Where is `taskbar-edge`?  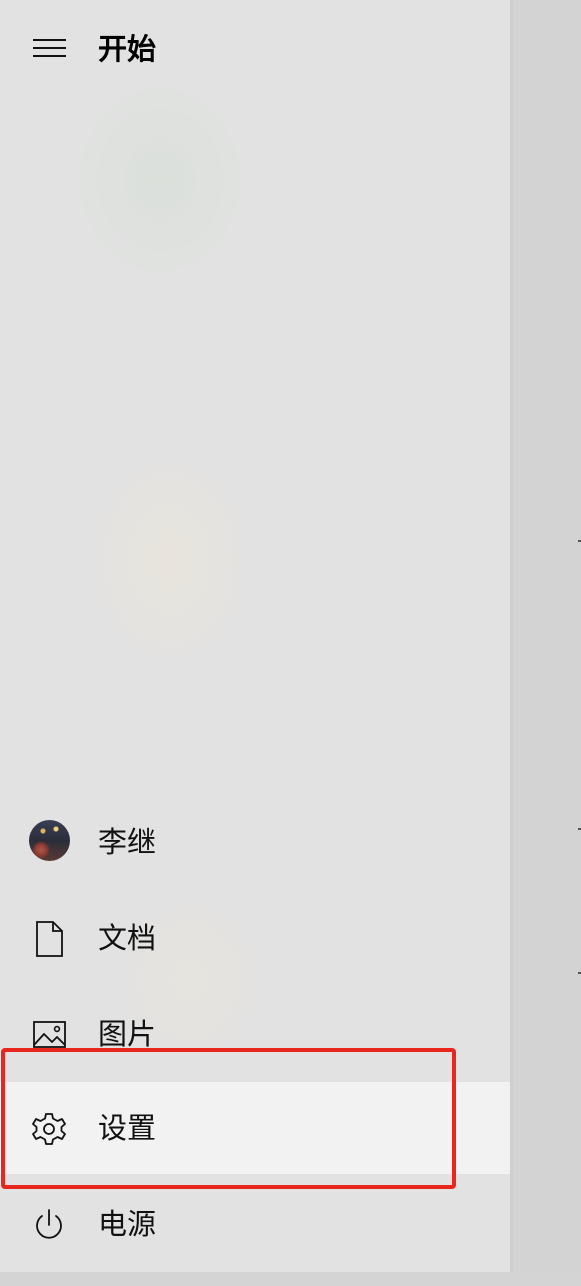 taskbar-edge is located at coordinates (290, 1279).